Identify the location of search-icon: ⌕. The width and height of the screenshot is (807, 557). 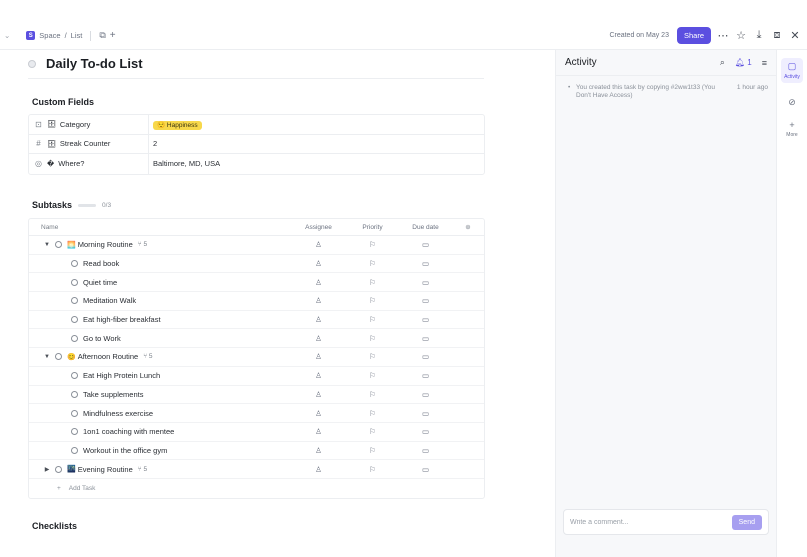
(722, 62).